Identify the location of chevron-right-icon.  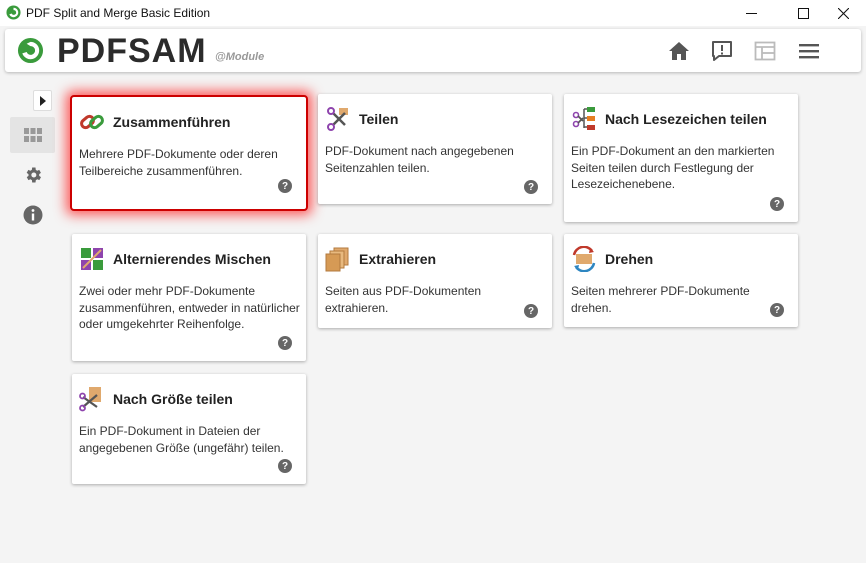
(42, 100).